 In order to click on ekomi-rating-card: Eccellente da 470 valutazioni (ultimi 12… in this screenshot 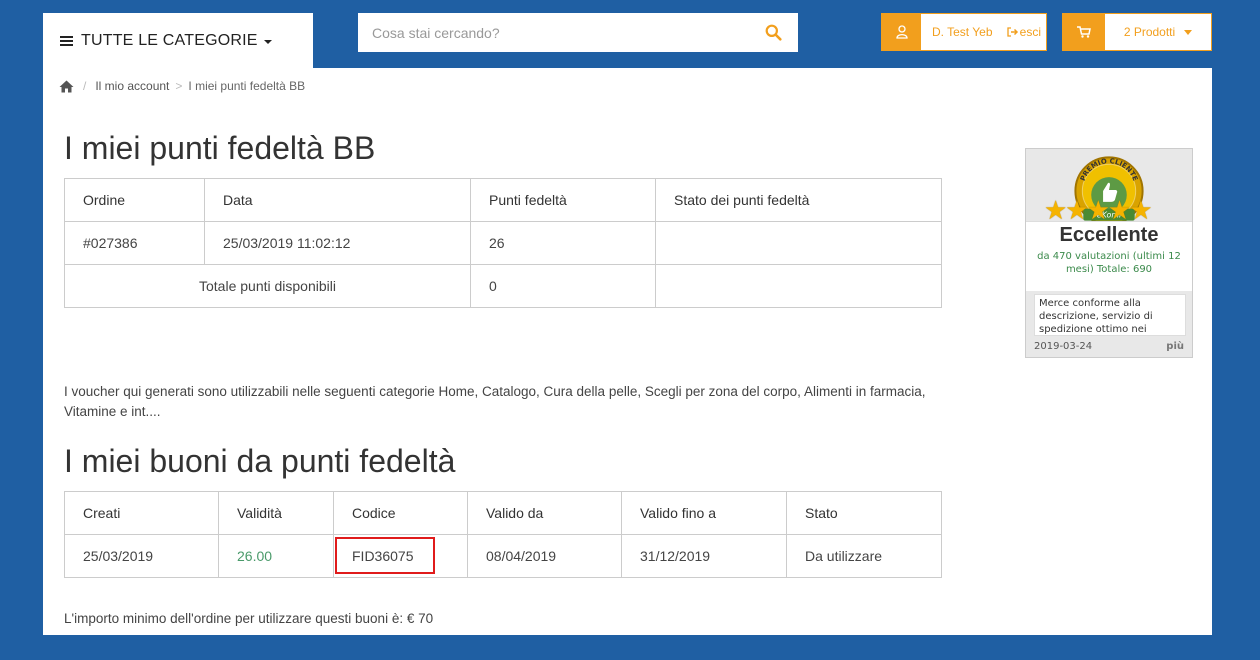, I will do `click(1109, 256)`.